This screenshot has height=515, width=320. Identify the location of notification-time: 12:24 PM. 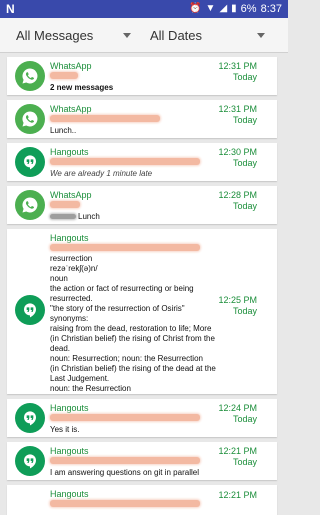
(237, 408).